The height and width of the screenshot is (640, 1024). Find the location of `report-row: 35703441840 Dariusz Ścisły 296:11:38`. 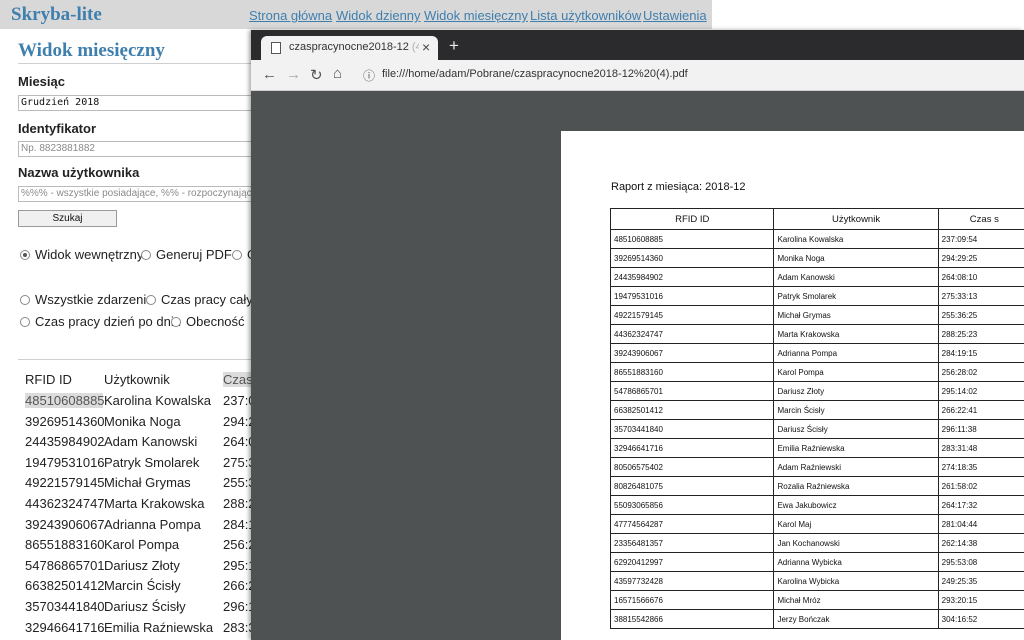

report-row: 35703441840 Dariusz Ścisły 296:11:38 is located at coordinates (816, 429).